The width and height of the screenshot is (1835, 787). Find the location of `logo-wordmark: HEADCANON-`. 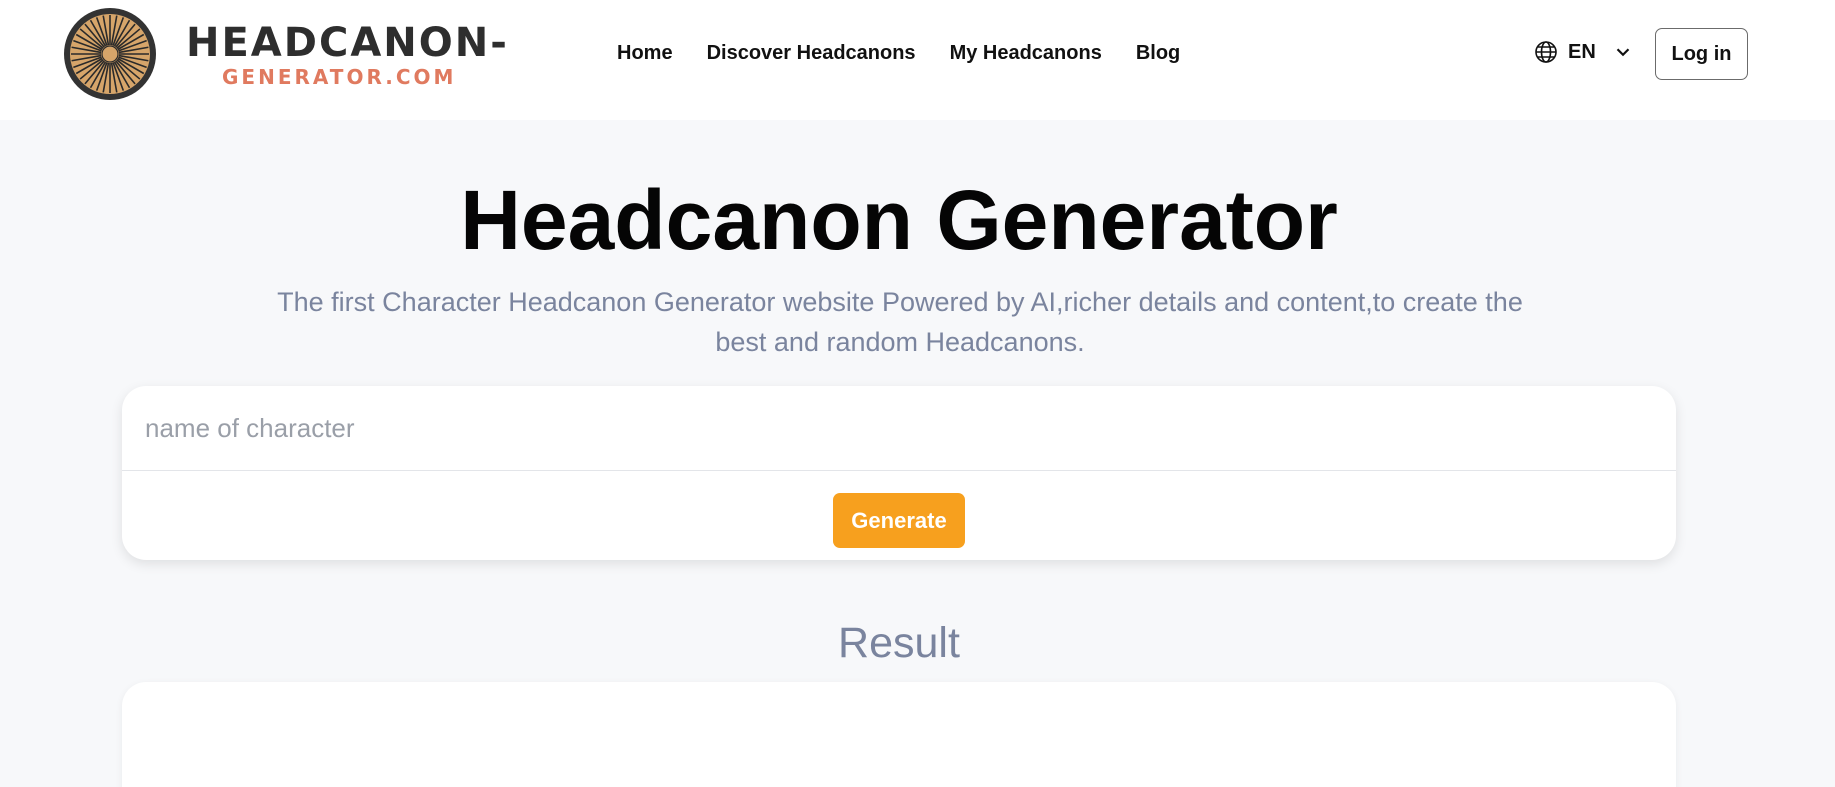

logo-wordmark: HEADCANON- is located at coordinates (347, 43).